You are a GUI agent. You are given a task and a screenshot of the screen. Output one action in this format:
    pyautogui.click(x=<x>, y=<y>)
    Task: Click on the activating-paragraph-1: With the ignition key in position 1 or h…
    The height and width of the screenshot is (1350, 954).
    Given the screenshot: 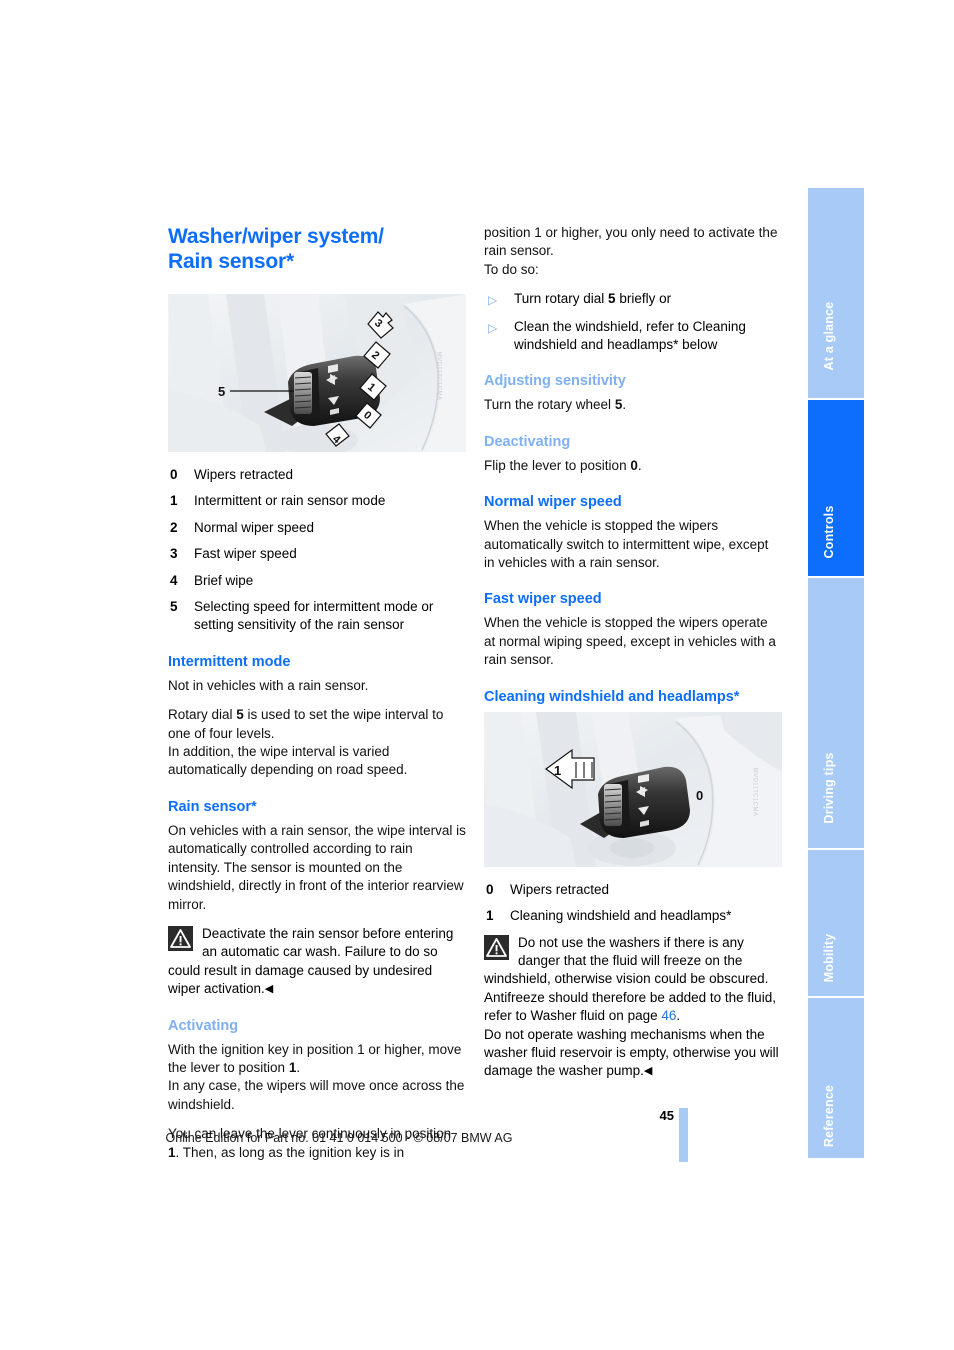 What is the action you would take?
    pyautogui.click(x=317, y=1059)
    